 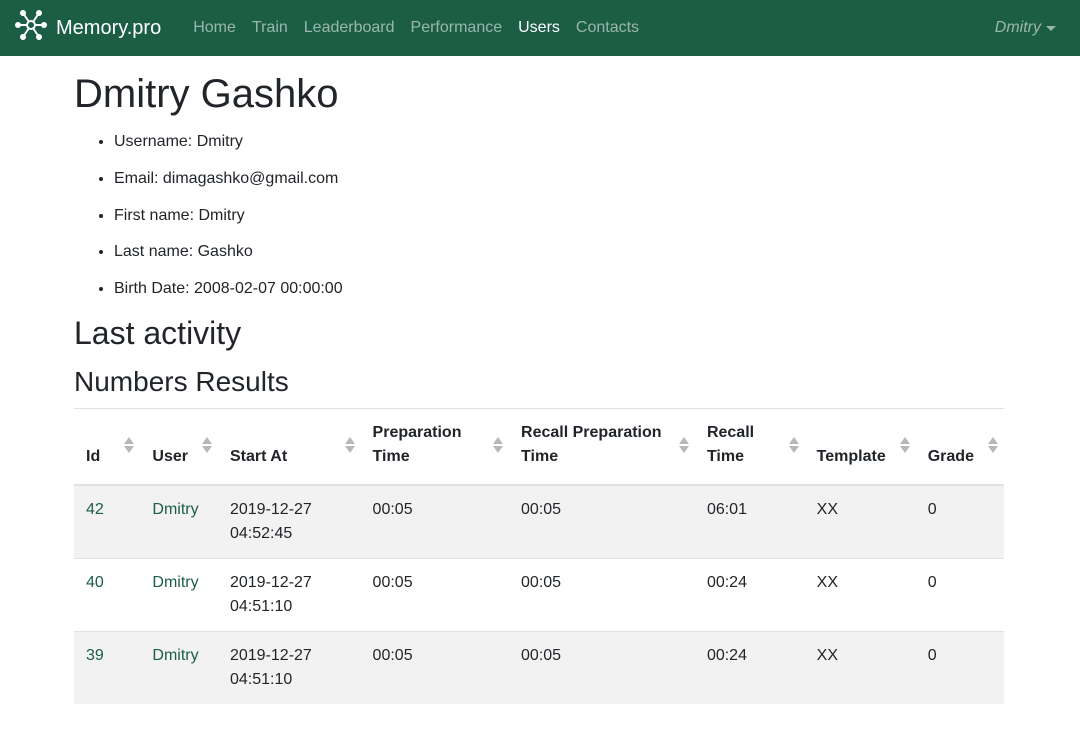 I want to click on nav-train: Train, so click(x=270, y=28).